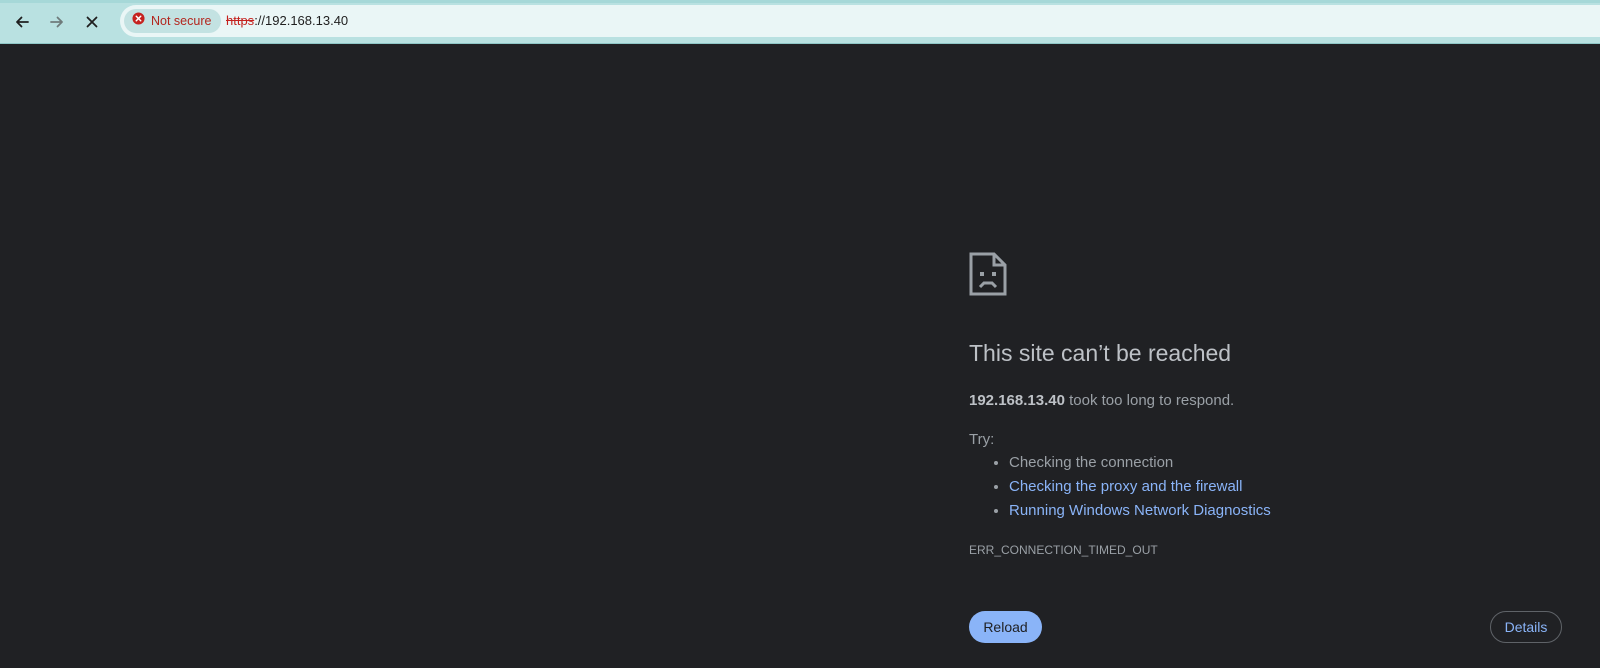 The height and width of the screenshot is (668, 1600). What do you see at coordinates (988, 276) in the screenshot?
I see `sad-page-icon` at bounding box center [988, 276].